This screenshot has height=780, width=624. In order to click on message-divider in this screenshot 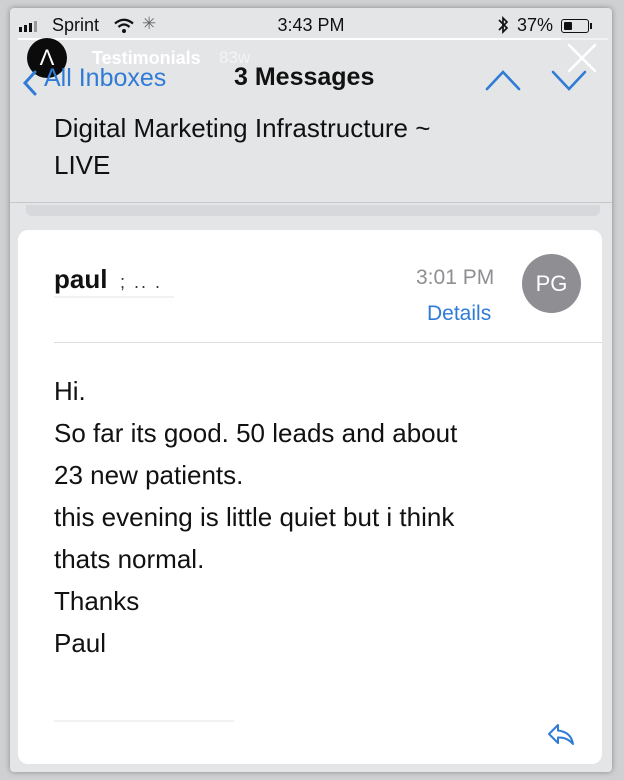, I will do `click(328, 342)`.